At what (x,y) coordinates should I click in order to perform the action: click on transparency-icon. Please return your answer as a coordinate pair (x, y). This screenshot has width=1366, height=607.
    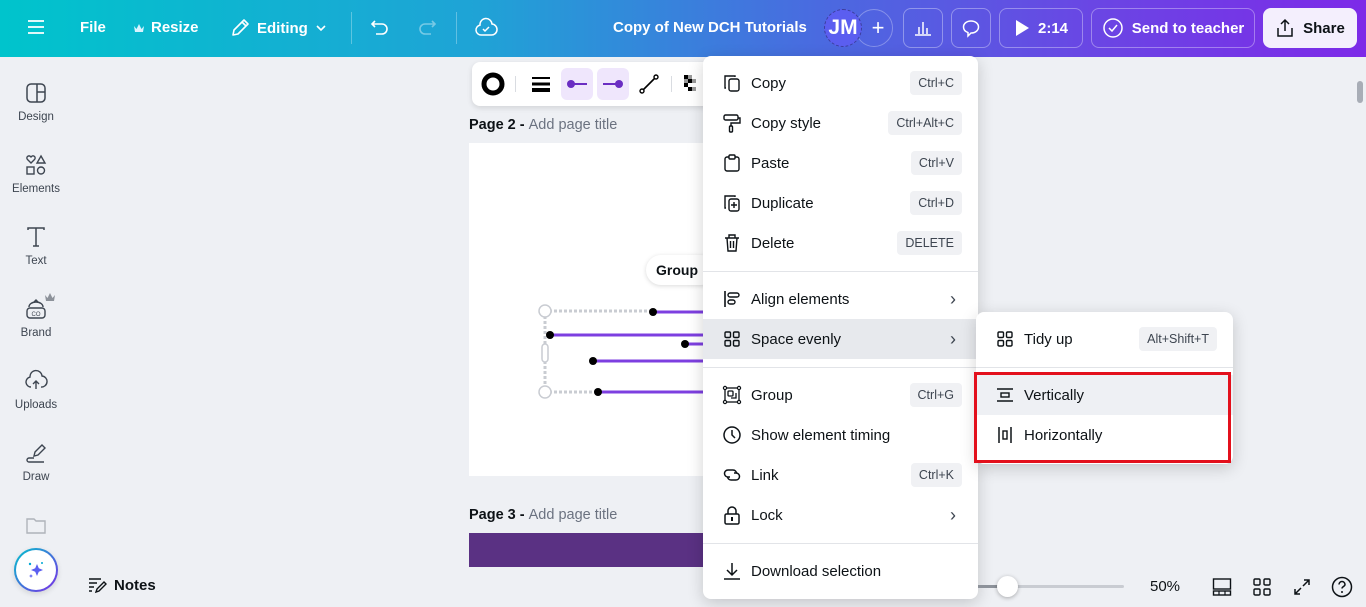
    Looking at the image, I should click on (690, 83).